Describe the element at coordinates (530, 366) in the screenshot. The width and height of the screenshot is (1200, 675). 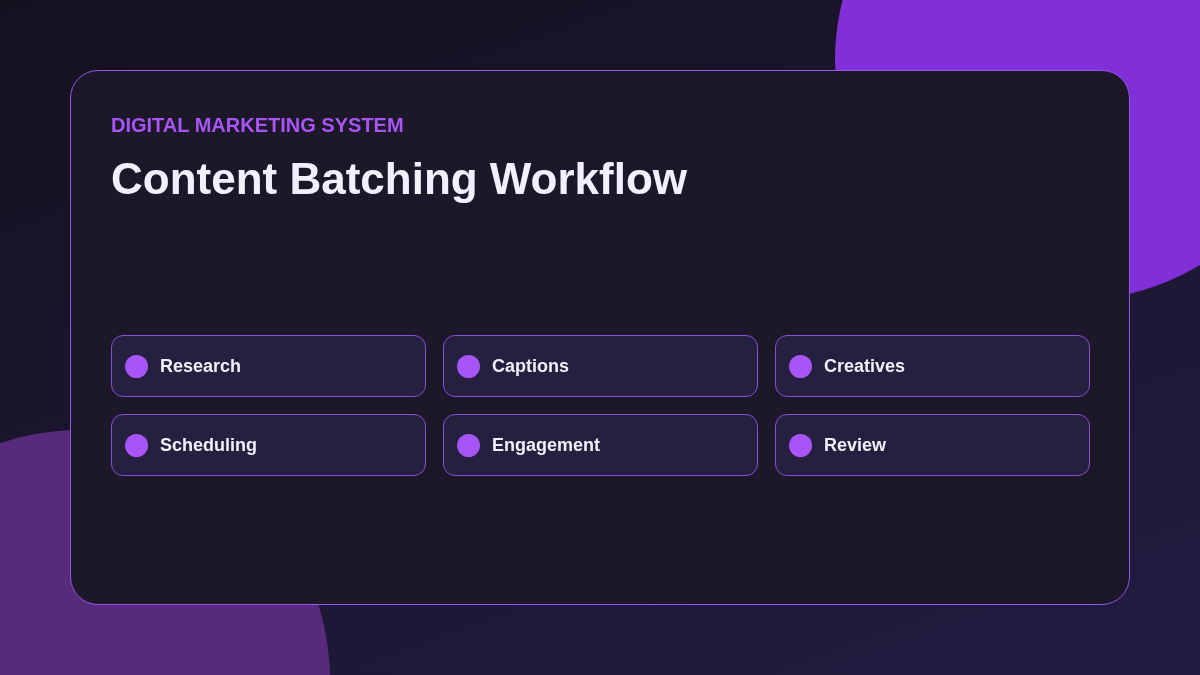
I see `step-label: Captions` at that location.